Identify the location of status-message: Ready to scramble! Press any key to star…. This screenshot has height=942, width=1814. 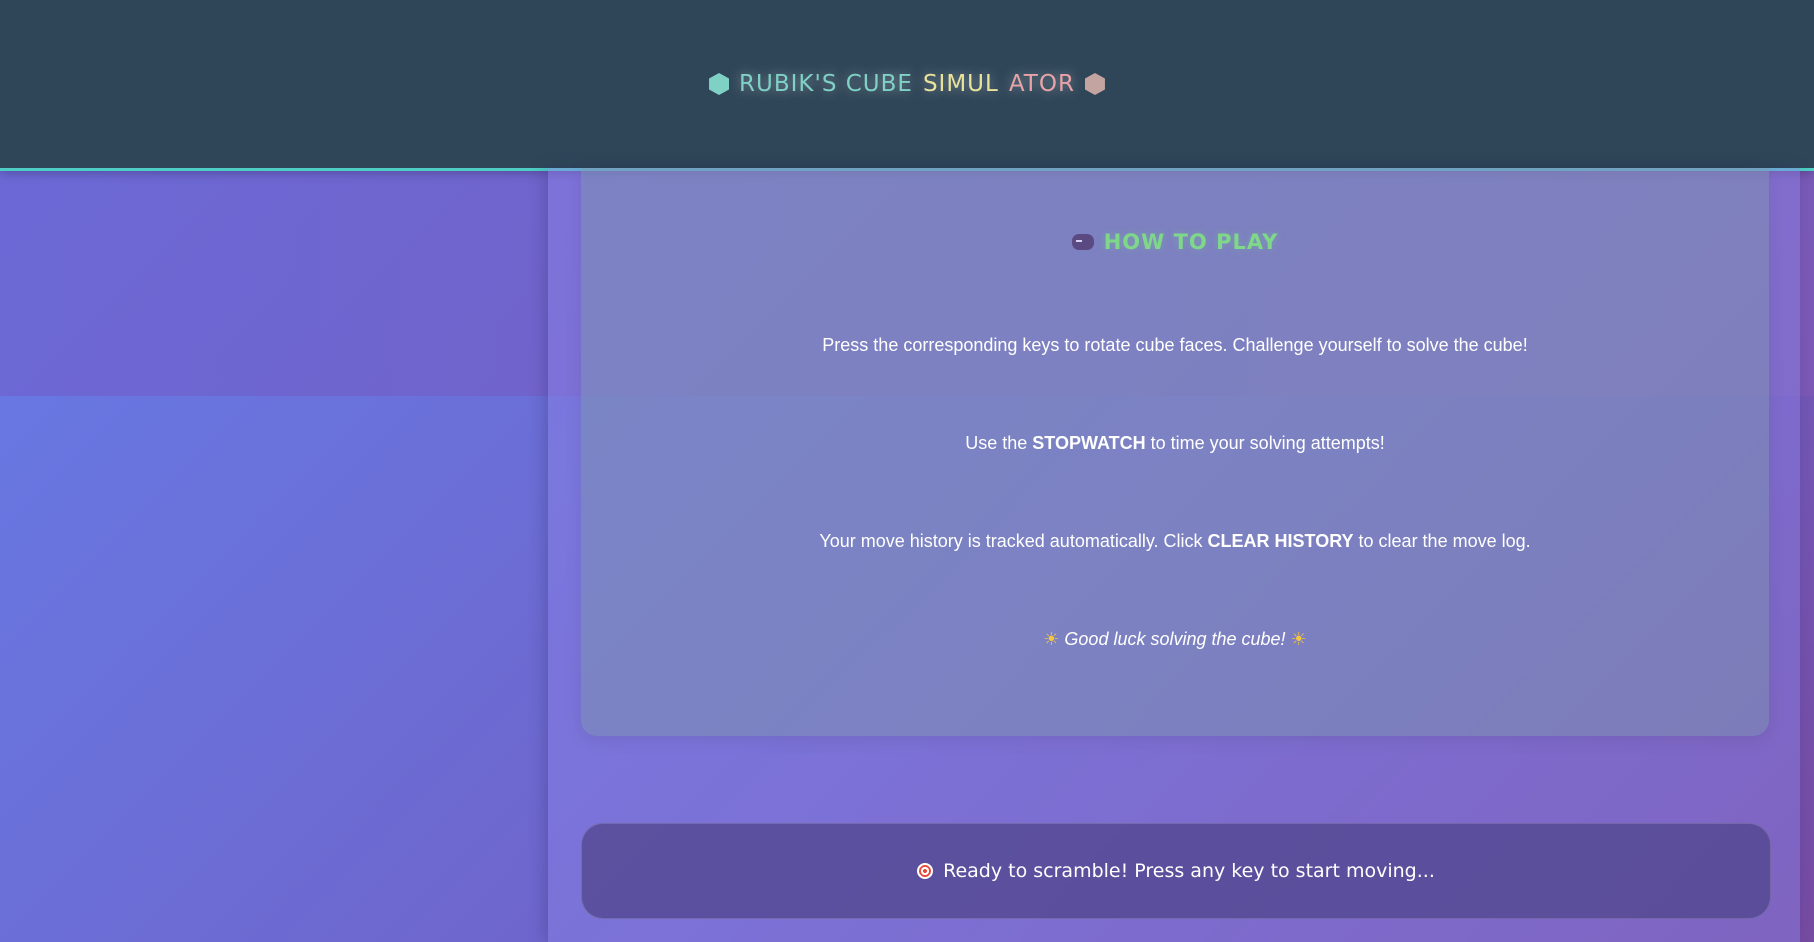
(1189, 871).